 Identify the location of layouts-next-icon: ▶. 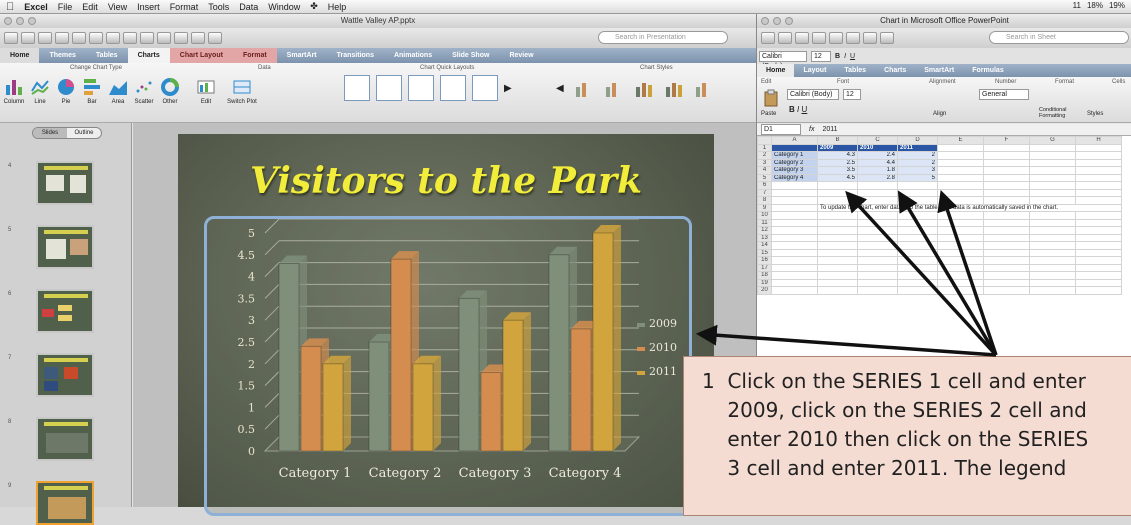
(508, 88).